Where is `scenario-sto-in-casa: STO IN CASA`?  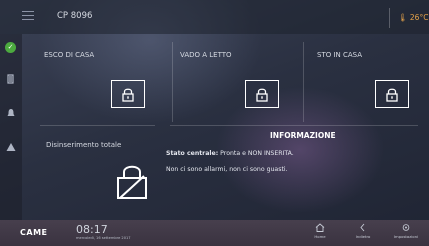
scenario-sto-in-casa: STO IN CASA is located at coordinates (367, 81).